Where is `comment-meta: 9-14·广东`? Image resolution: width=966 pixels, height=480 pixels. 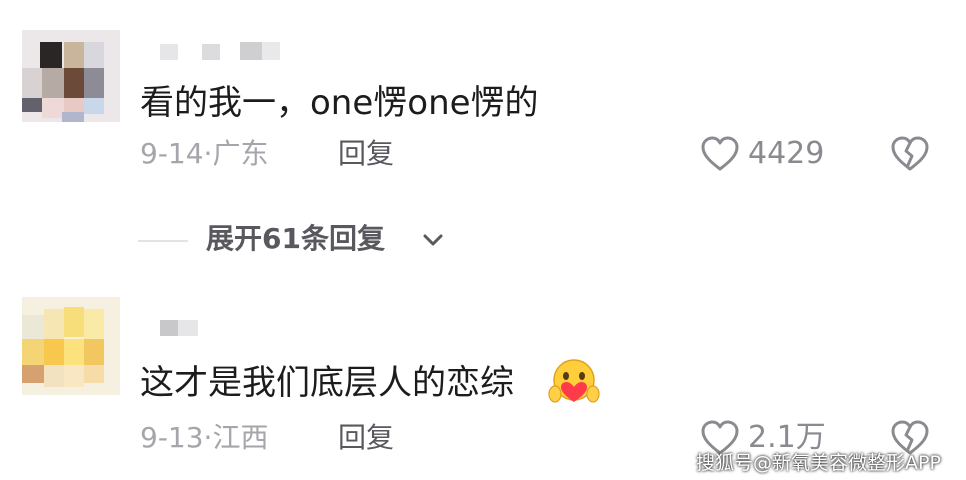
comment-meta: 9-14·广东 is located at coordinates (204, 154).